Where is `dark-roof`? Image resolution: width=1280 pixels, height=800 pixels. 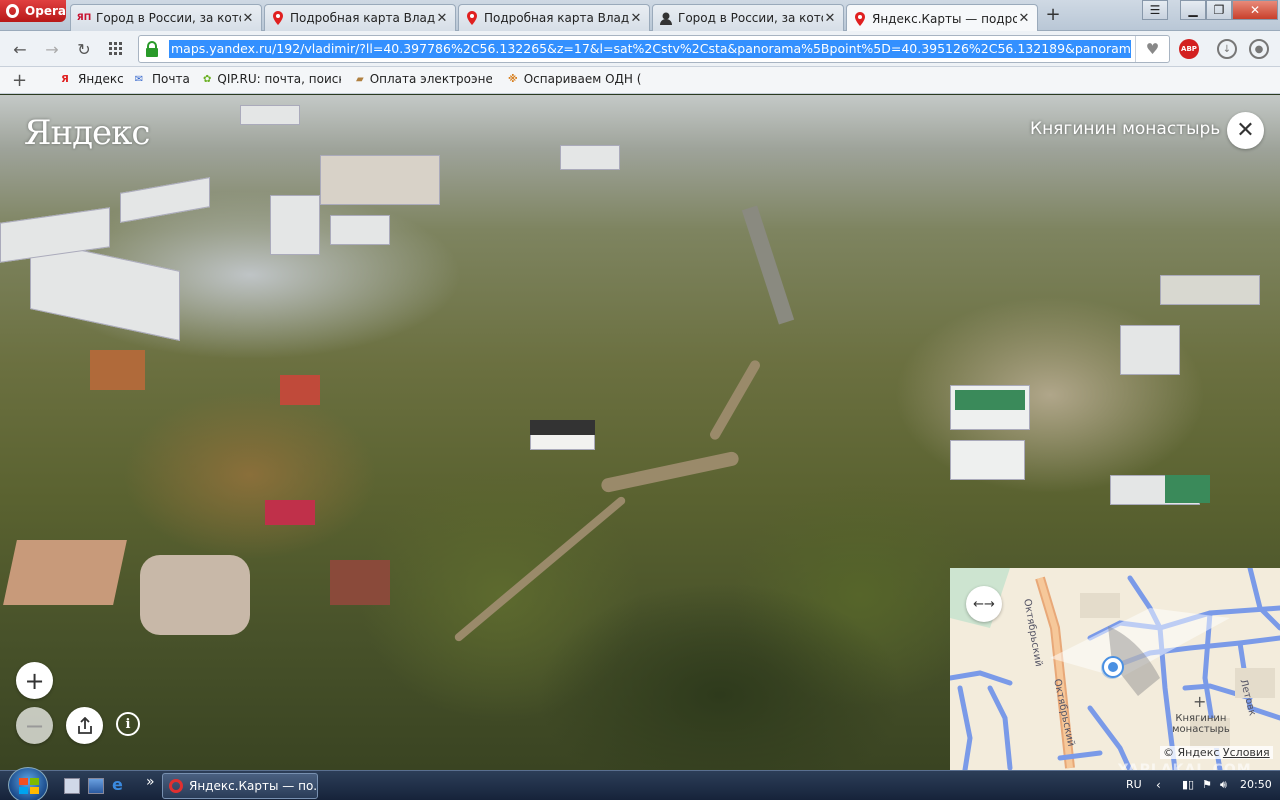 dark-roof is located at coordinates (562, 427).